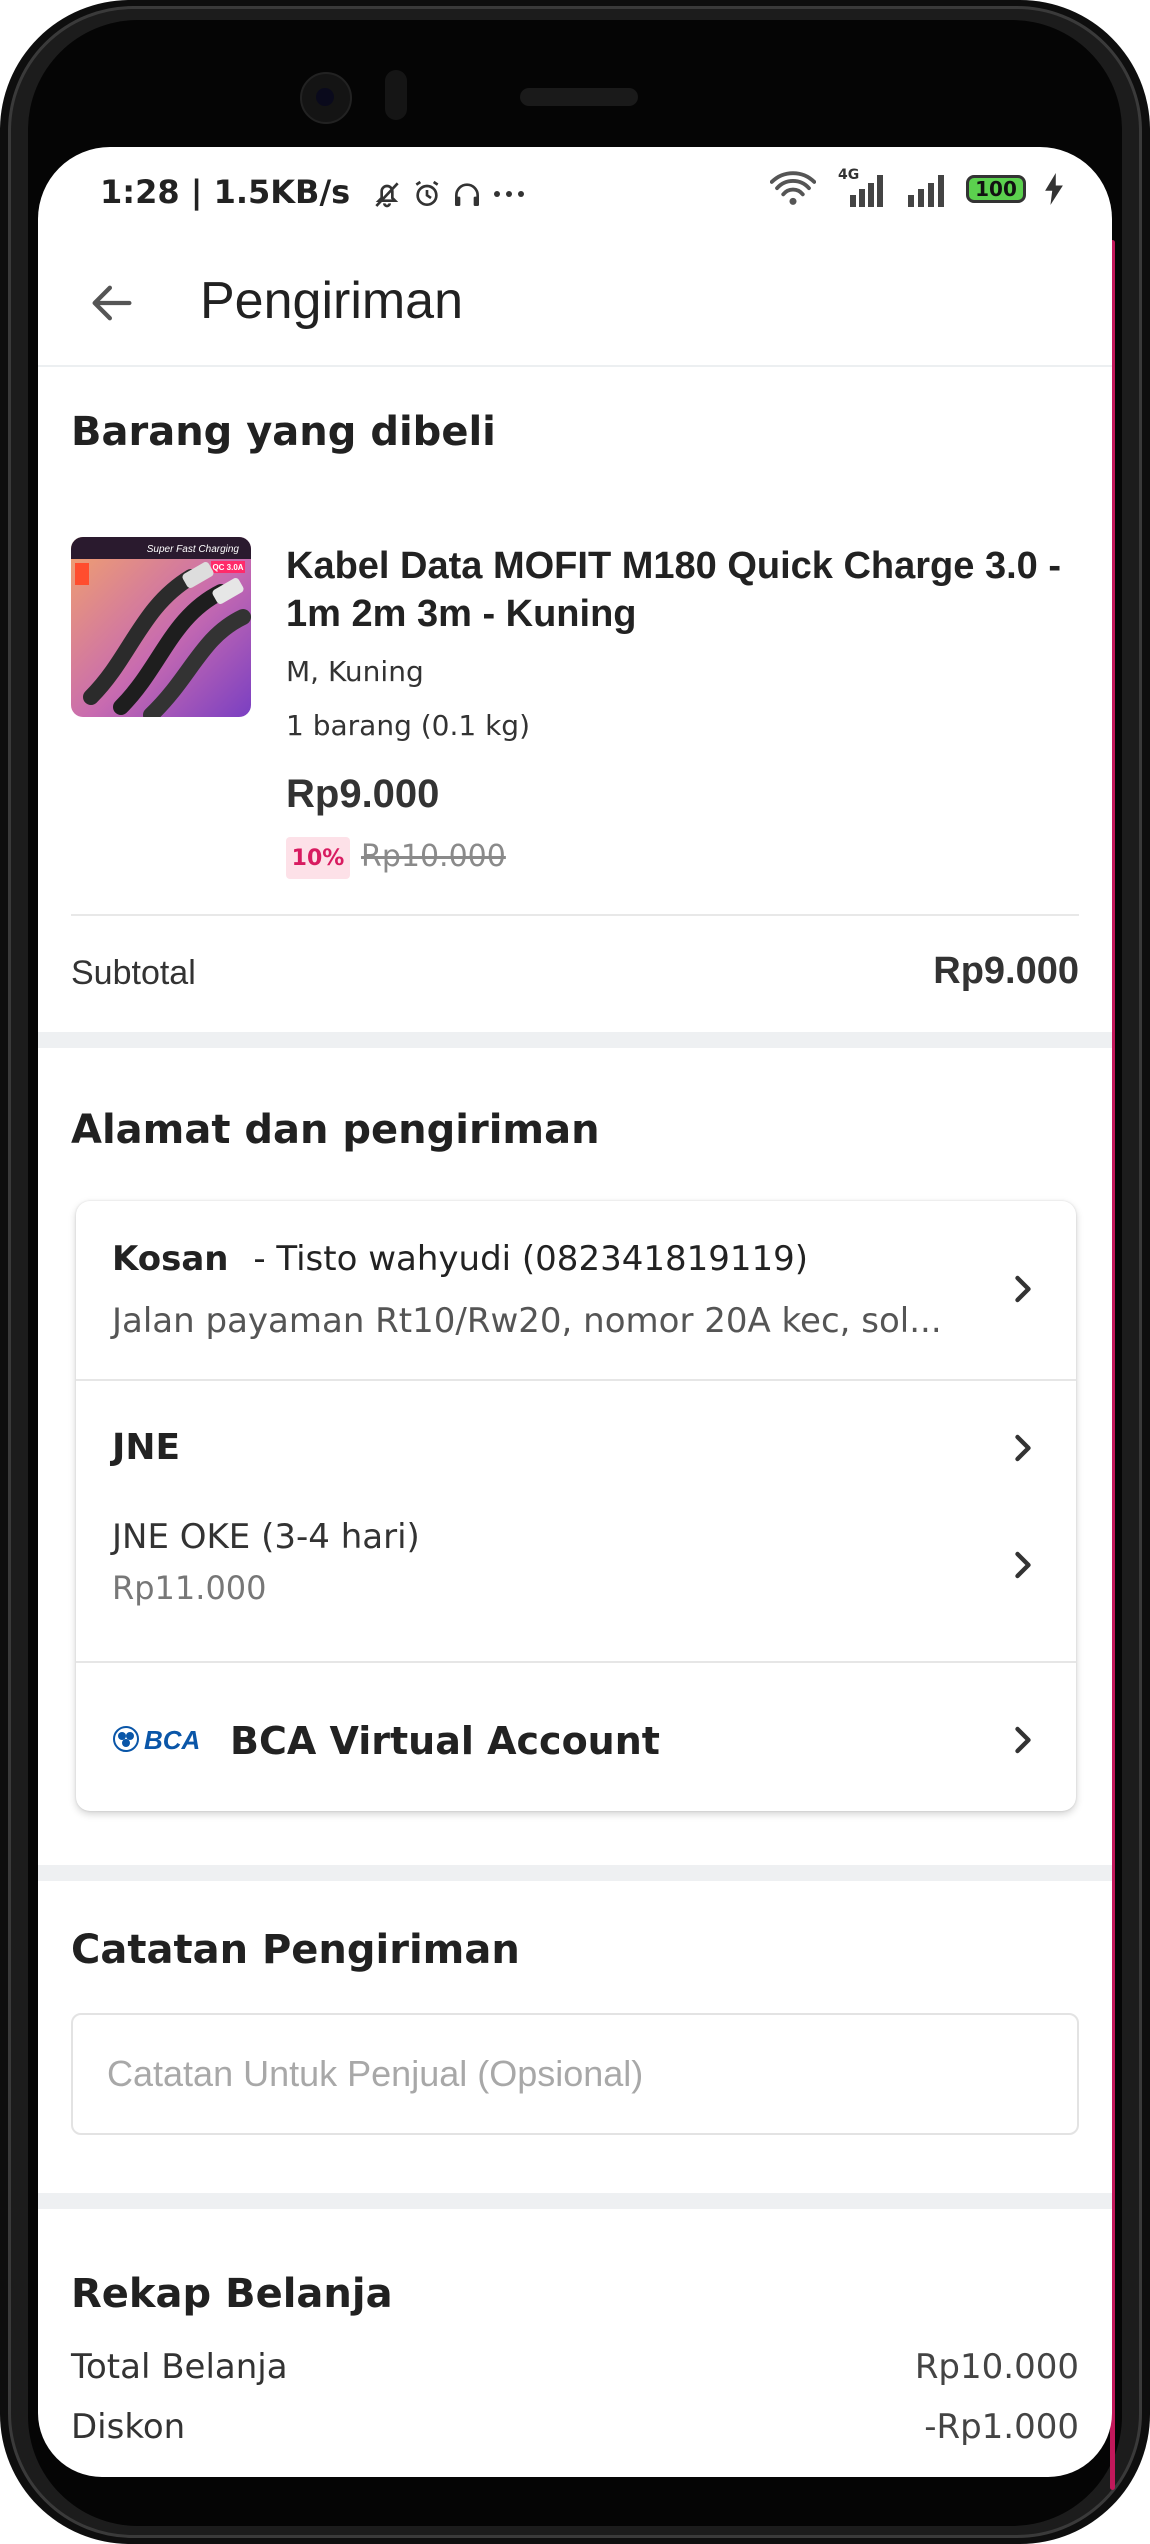 Image resolution: width=1150 pixels, height=2544 pixels. I want to click on product-quantity: 1 barang (0.1 kg), so click(408, 725).